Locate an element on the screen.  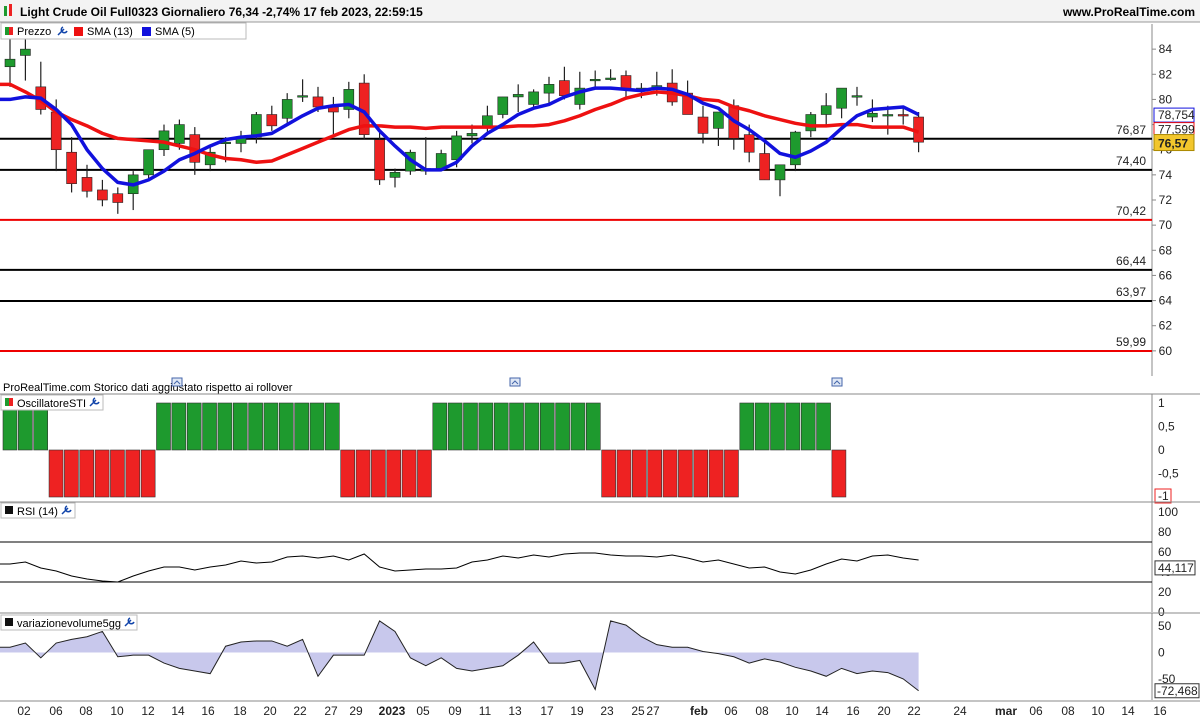
legend-sma5-label: SMA (5) is located at coordinates (175, 32).